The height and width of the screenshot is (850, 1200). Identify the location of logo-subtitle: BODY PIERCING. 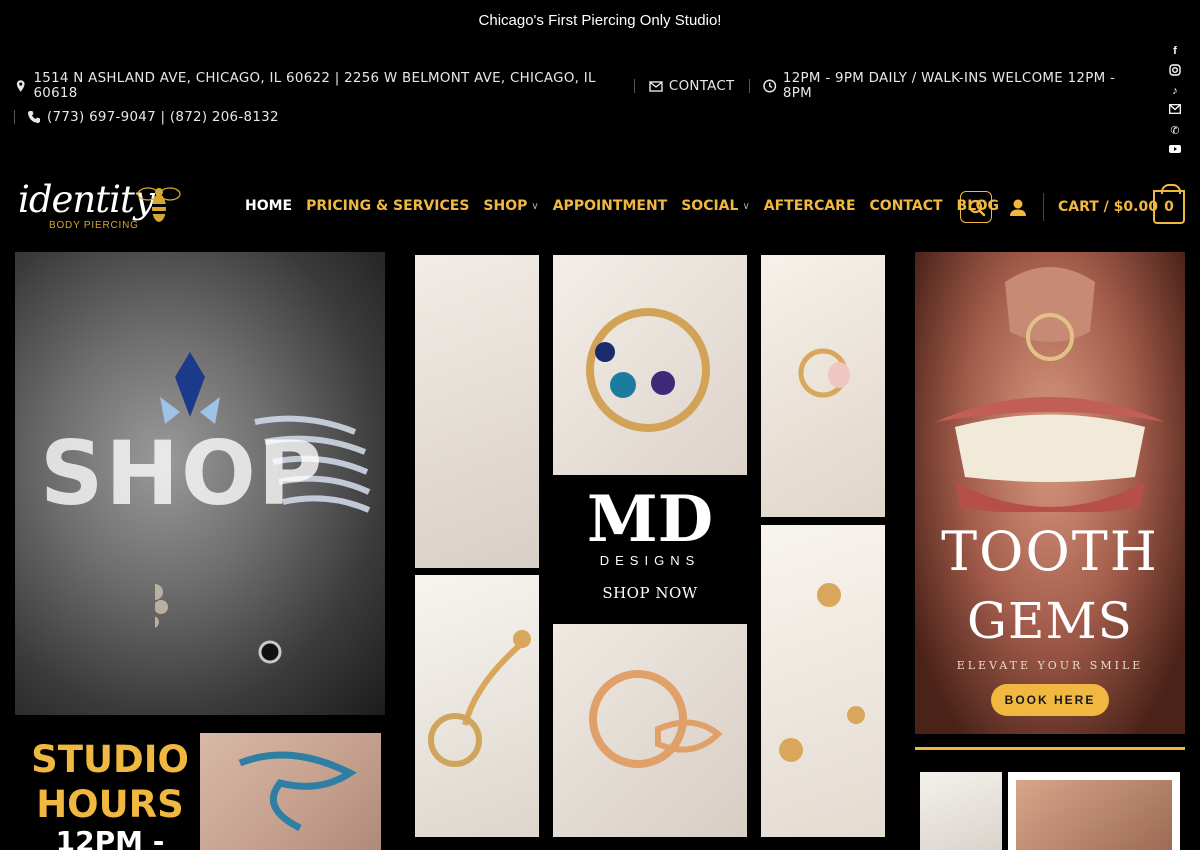
(94, 225).